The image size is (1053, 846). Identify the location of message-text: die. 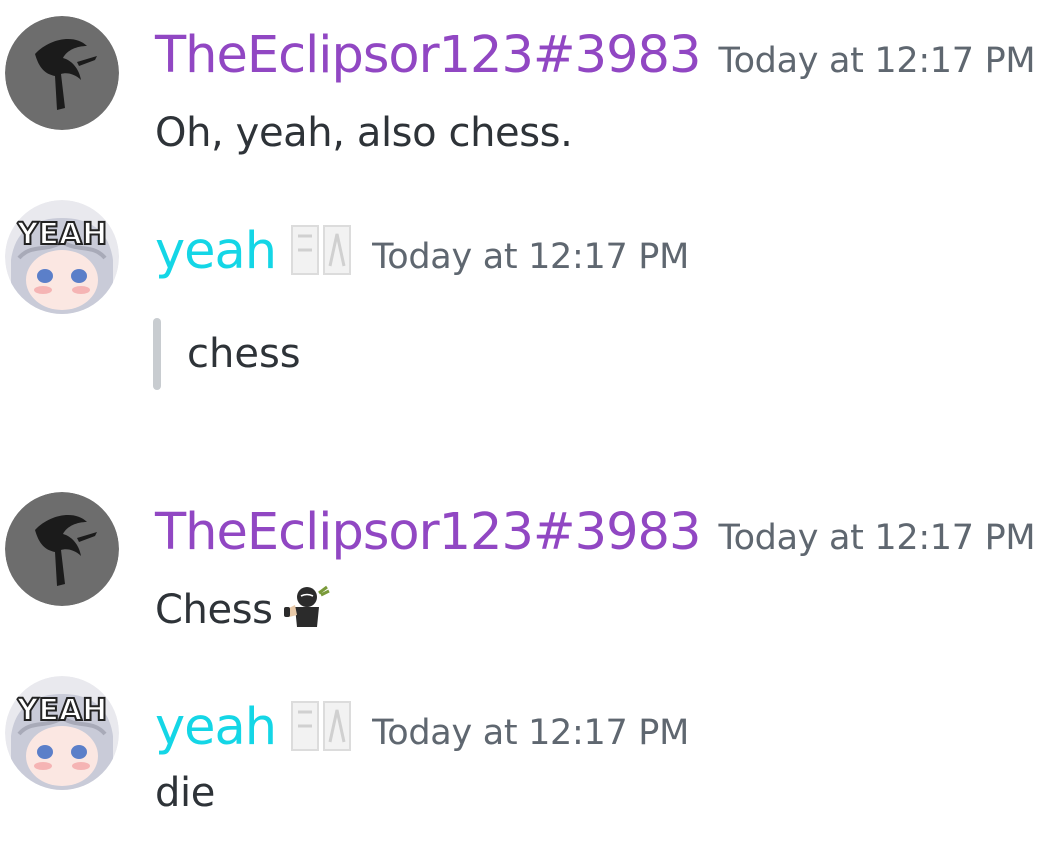
(185, 793).